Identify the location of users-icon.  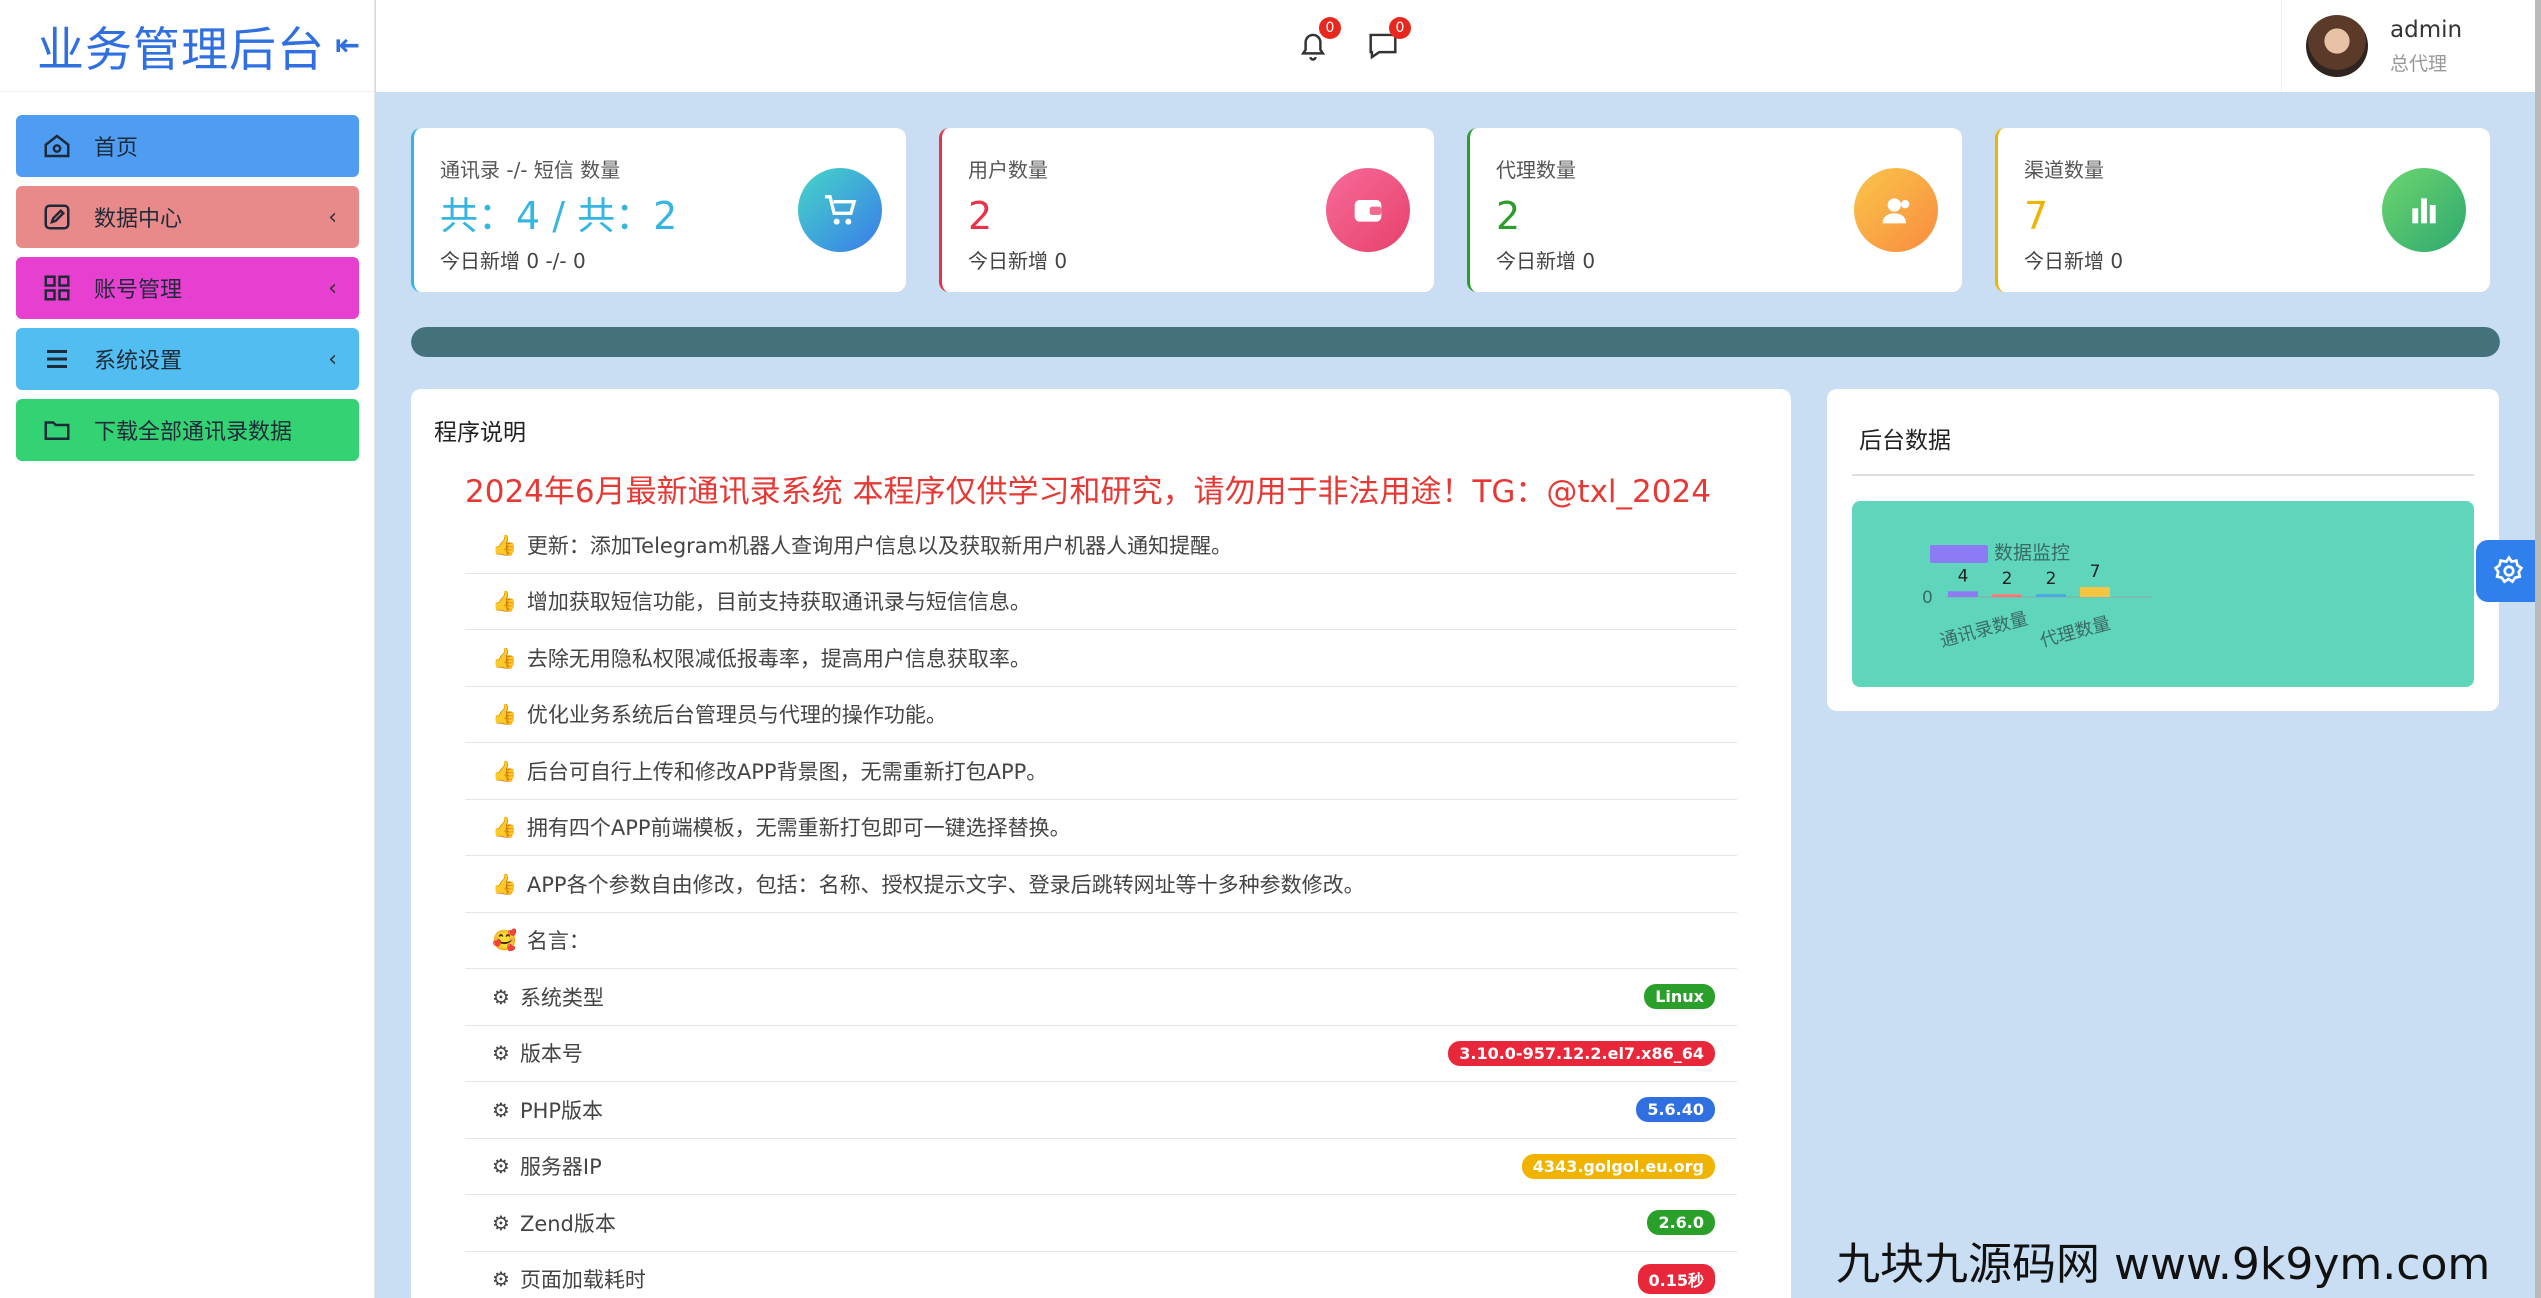
(1896, 210).